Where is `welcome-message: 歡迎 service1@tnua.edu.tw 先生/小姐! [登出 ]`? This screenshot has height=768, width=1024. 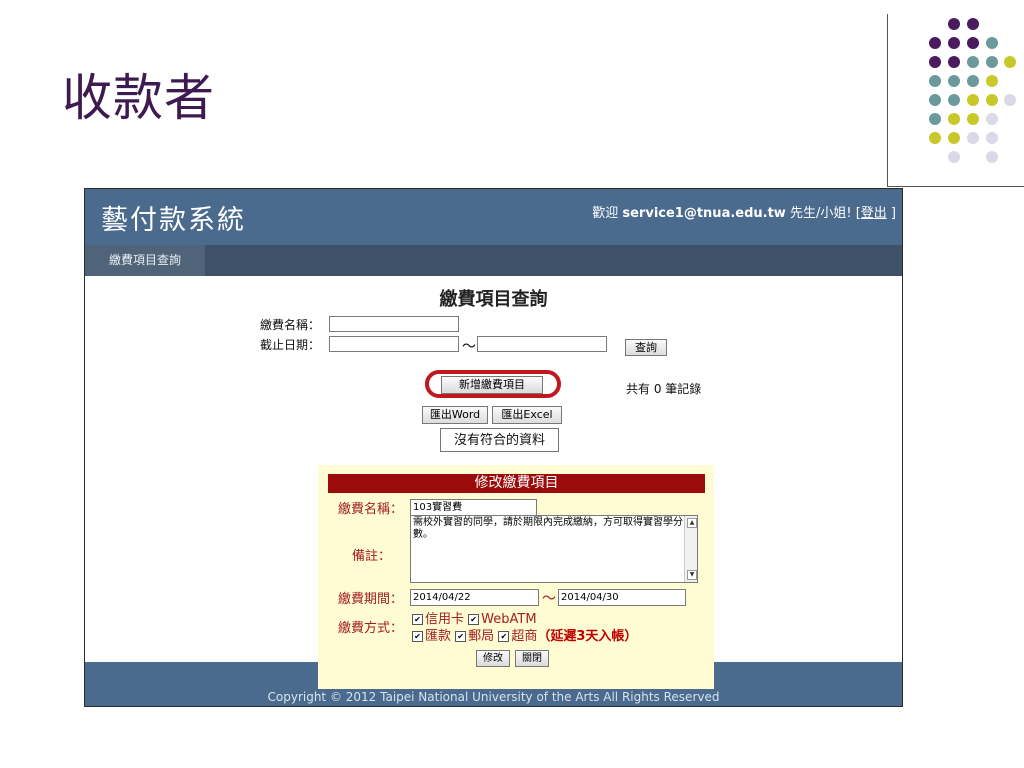 welcome-message: 歡迎 service1@tnua.edu.tw 先生/小姐! [登出 ] is located at coordinates (744, 211).